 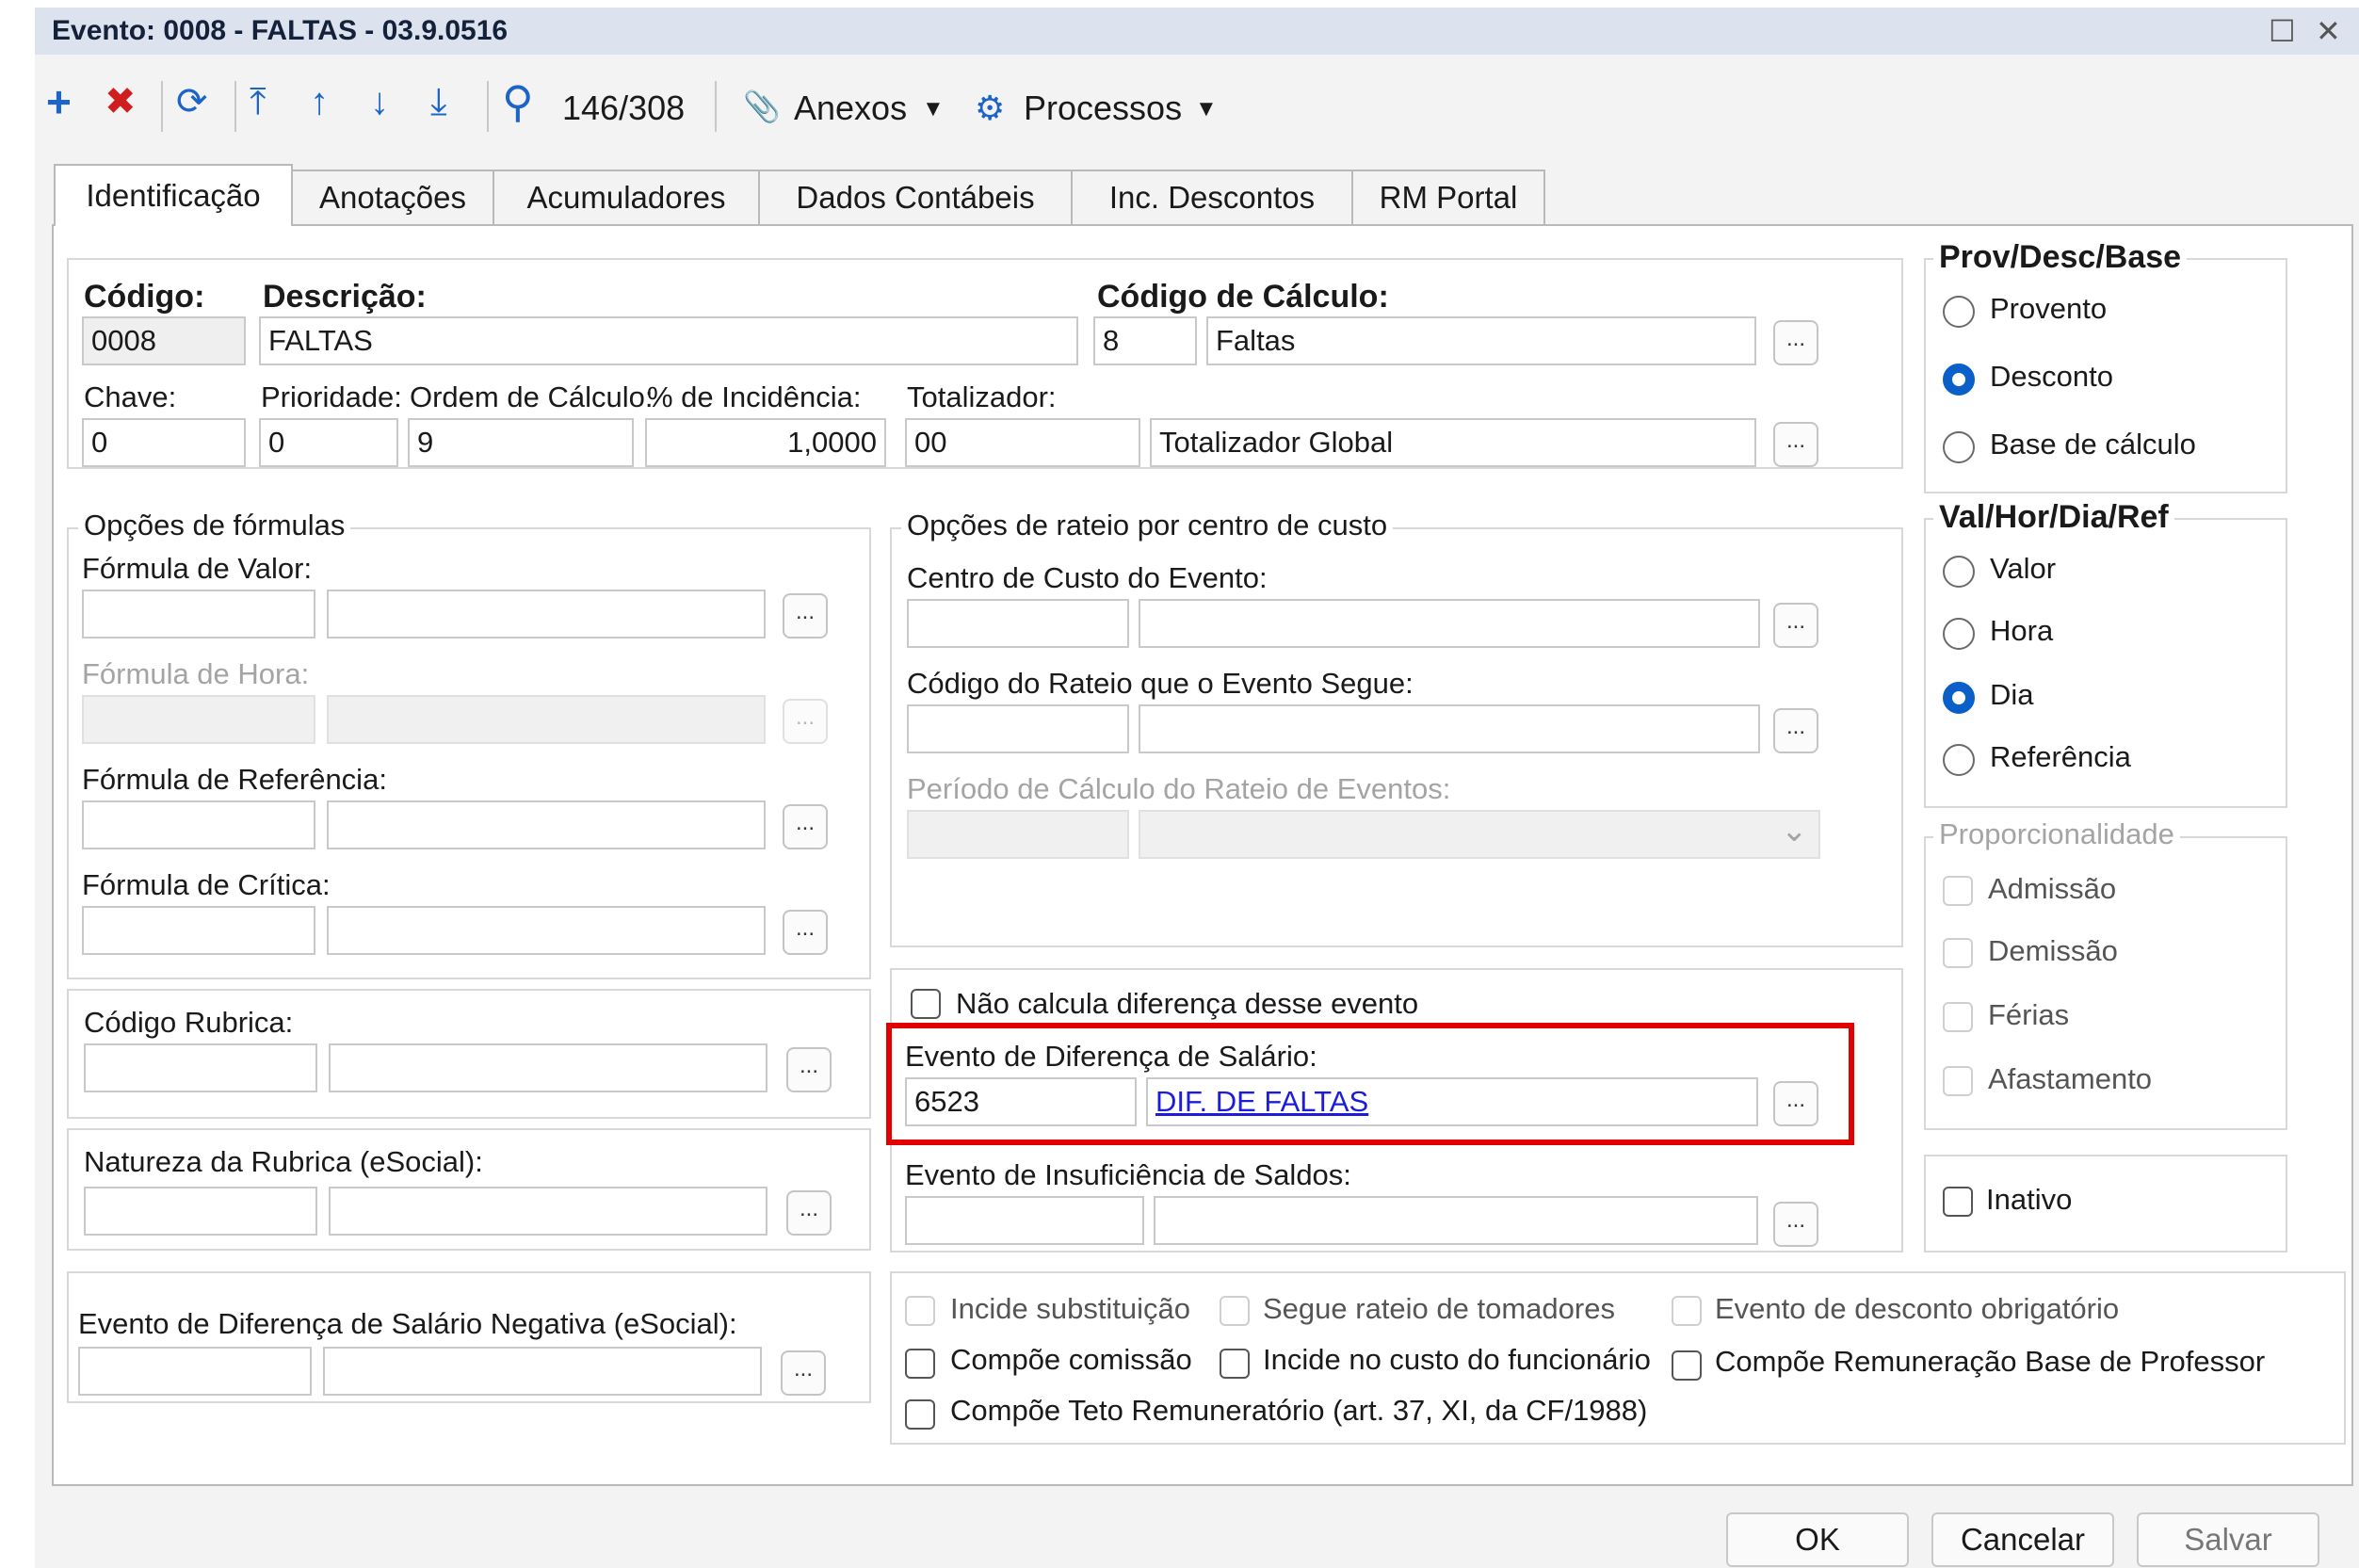 What do you see at coordinates (1212, 197) in the screenshot?
I see `tab-inc-descontos: Inc. Descontos` at bounding box center [1212, 197].